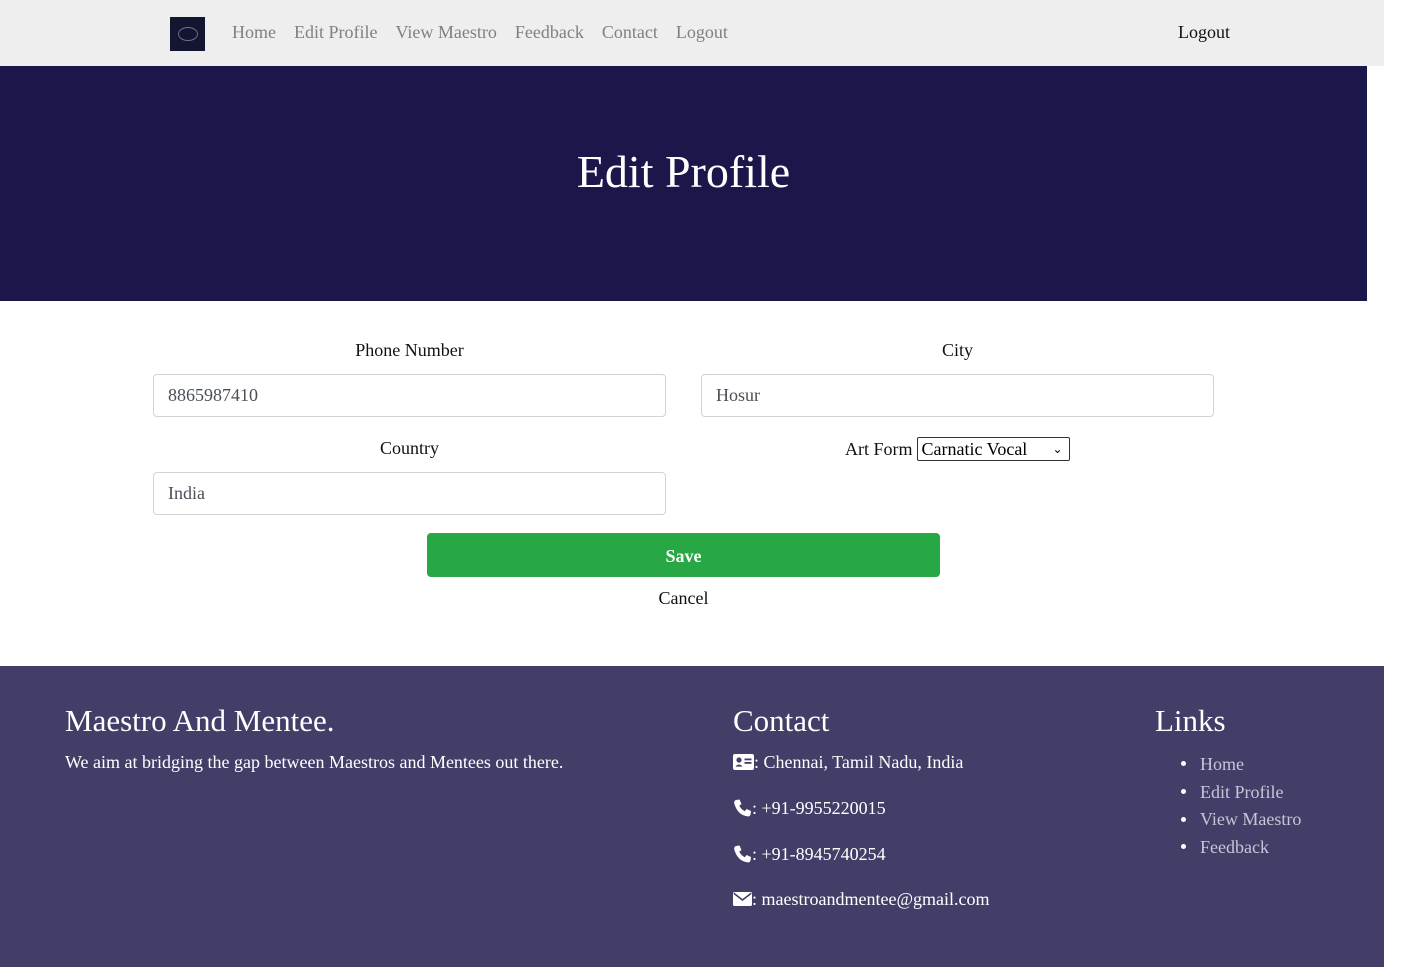 The width and height of the screenshot is (1401, 967). What do you see at coordinates (254, 32) in the screenshot?
I see `nav-link-home: Home` at bounding box center [254, 32].